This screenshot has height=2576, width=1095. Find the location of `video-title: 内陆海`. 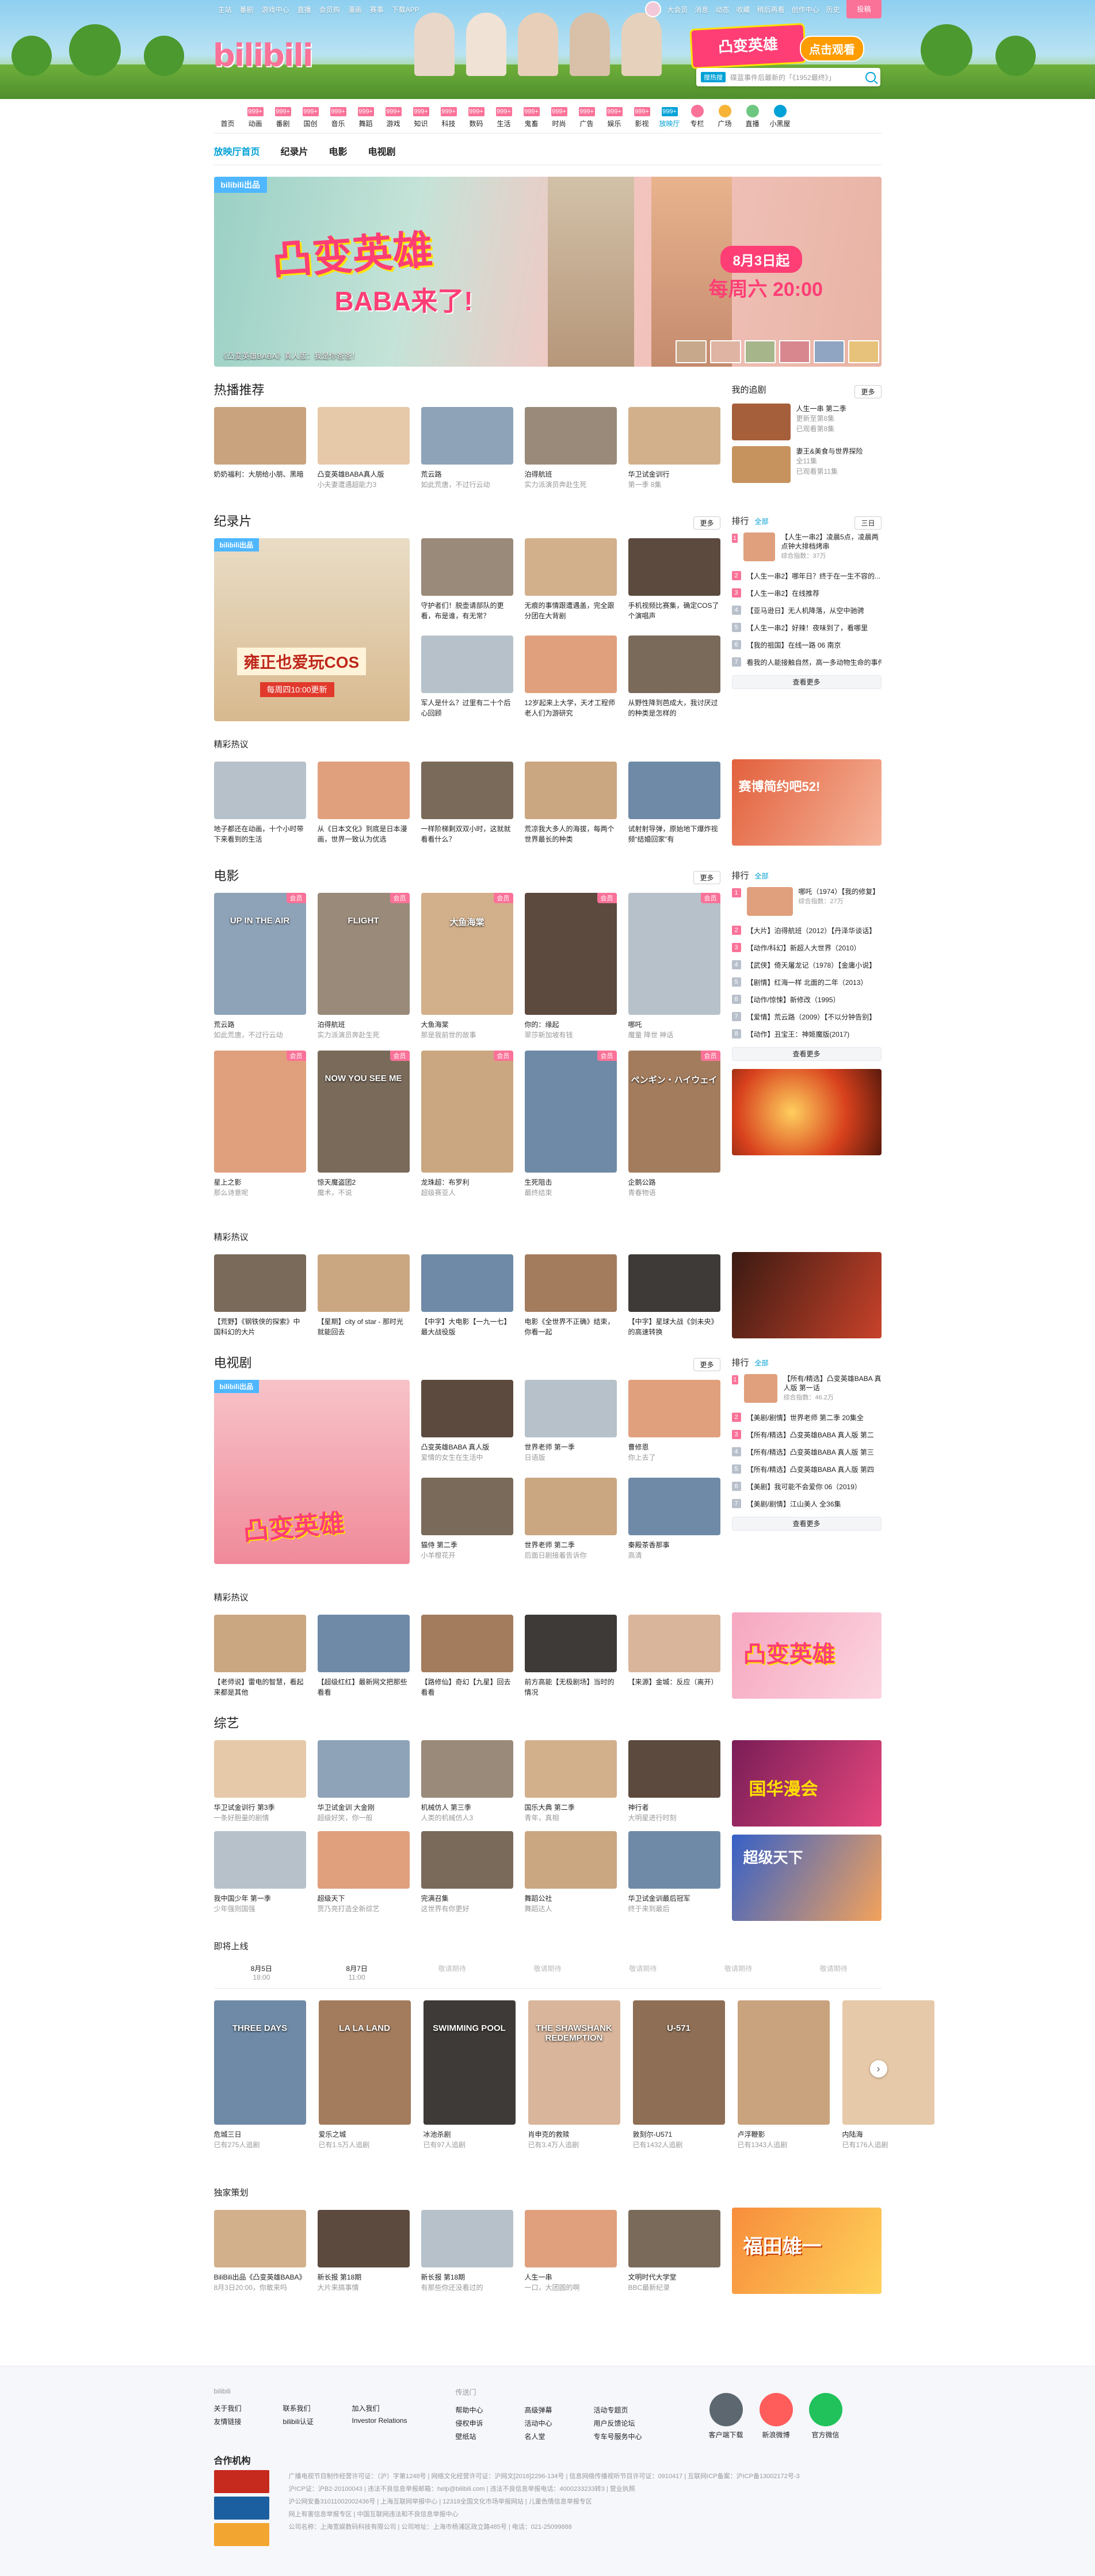

video-title: 内陆海 is located at coordinates (888, 2134).